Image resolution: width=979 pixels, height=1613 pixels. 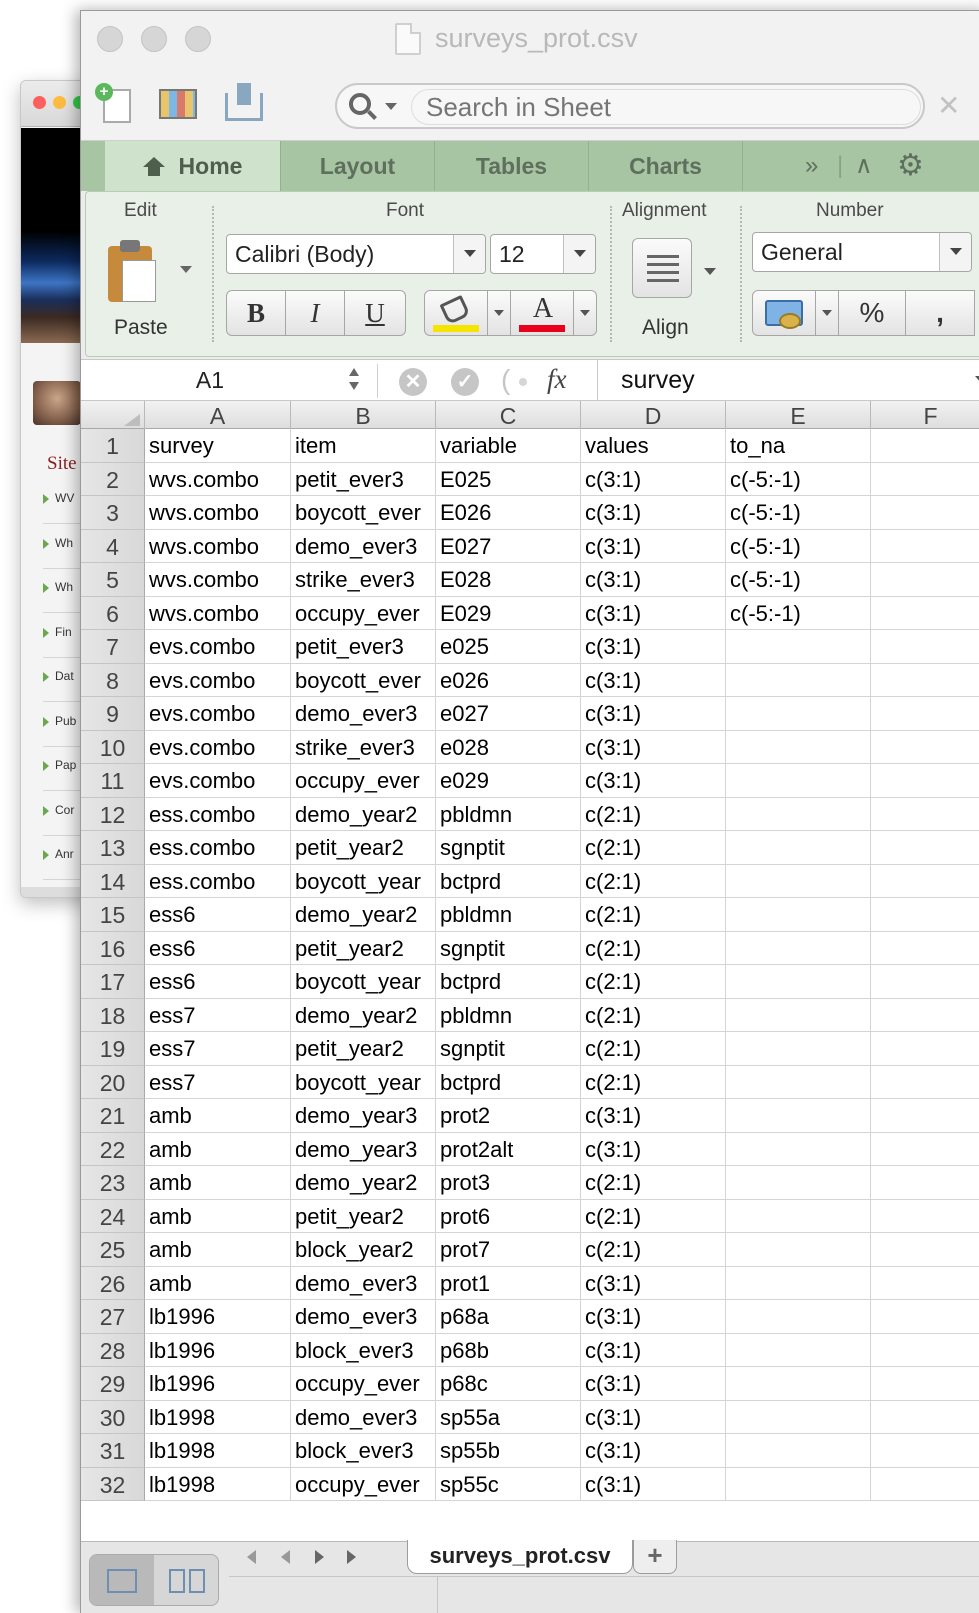 What do you see at coordinates (113, 848) in the screenshot?
I see `row-header: 13` at bounding box center [113, 848].